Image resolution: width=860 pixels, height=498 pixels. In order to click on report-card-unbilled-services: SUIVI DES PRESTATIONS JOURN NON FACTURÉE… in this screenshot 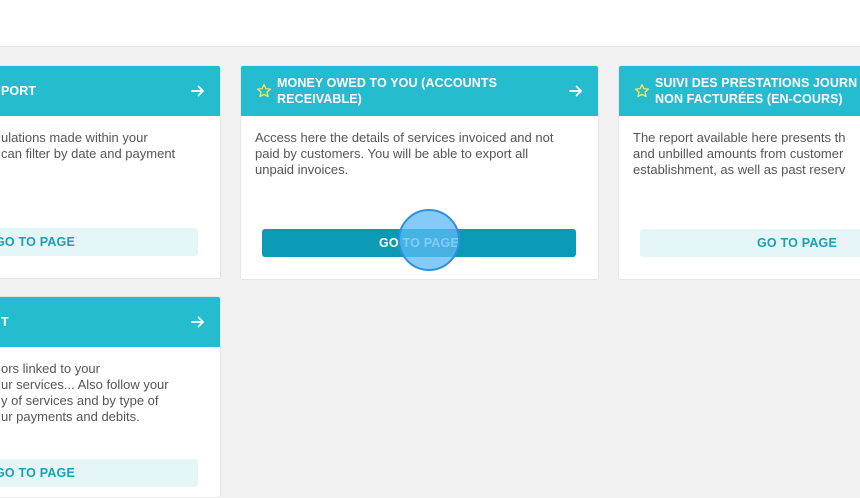, I will do `click(739, 172)`.